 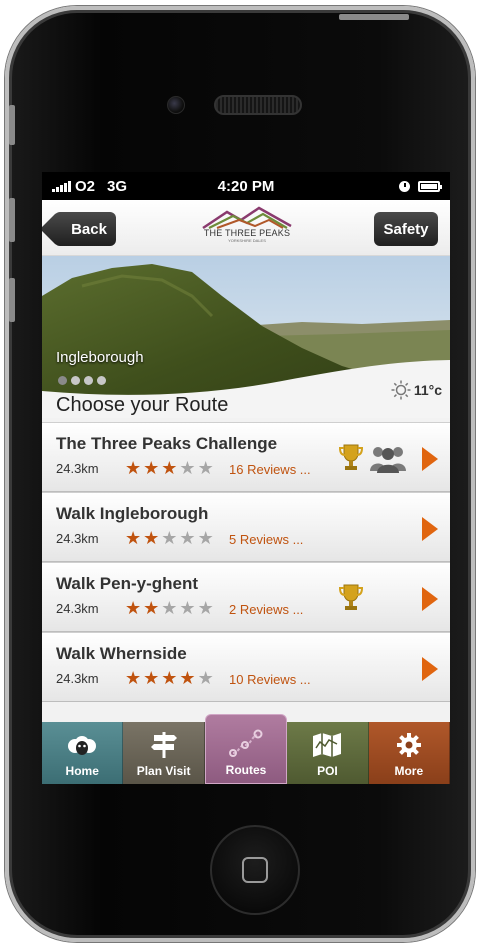 What do you see at coordinates (85, 229) in the screenshot?
I see `back-button: Back` at bounding box center [85, 229].